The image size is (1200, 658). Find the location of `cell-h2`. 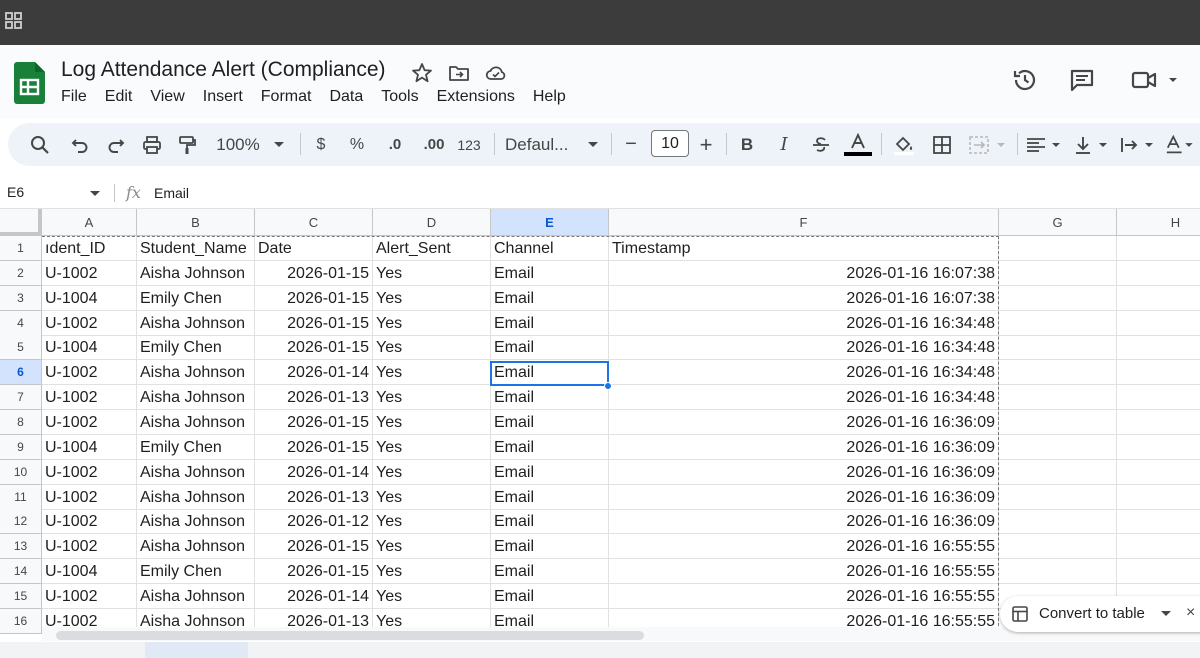

cell-h2 is located at coordinates (1158, 273).